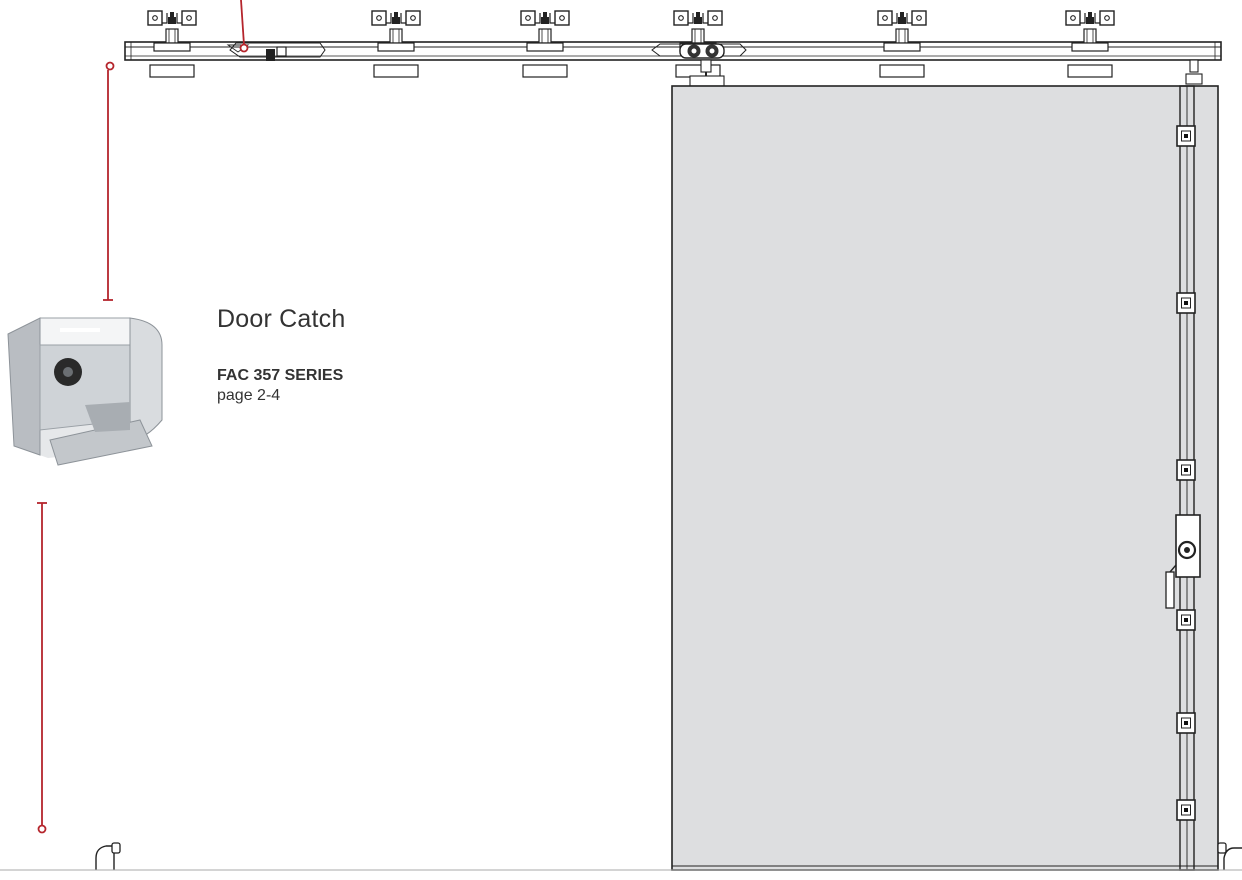 Image resolution: width=1242 pixels, height=880 pixels. What do you see at coordinates (281, 355) in the screenshot?
I see `door-catch-callout: Door Catch FAC 357 SERIES page 2-4` at bounding box center [281, 355].